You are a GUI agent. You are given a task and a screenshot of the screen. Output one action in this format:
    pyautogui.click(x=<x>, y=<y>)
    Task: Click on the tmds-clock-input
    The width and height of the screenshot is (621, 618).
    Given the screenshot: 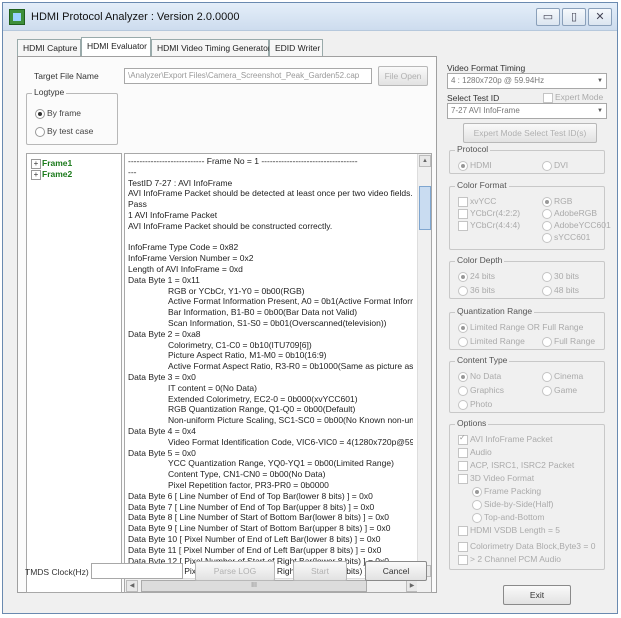 What is the action you would take?
    pyautogui.click(x=137, y=571)
    